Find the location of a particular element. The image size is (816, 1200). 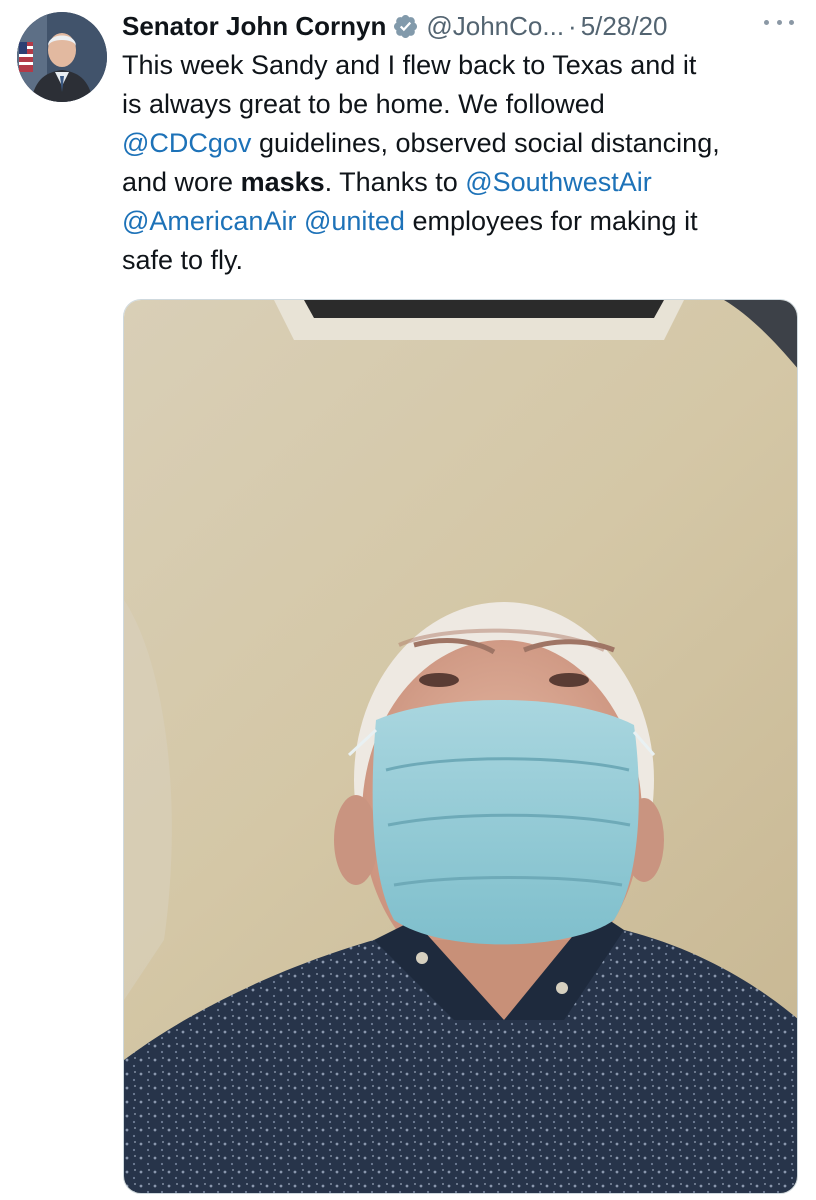

text-segment: safe to fly. is located at coordinates (183, 260).